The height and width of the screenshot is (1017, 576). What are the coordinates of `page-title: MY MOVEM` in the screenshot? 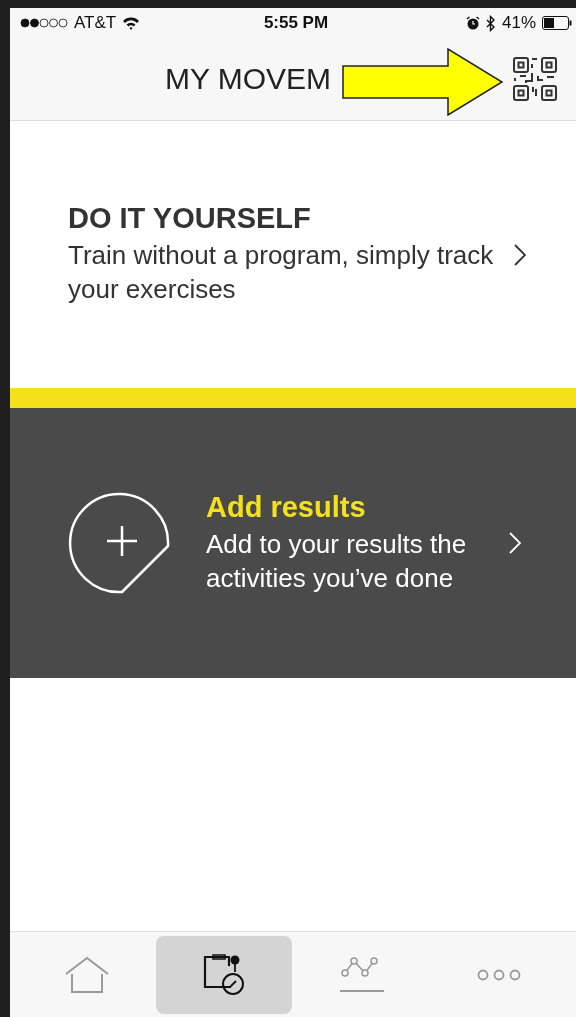 It's located at (248, 79).